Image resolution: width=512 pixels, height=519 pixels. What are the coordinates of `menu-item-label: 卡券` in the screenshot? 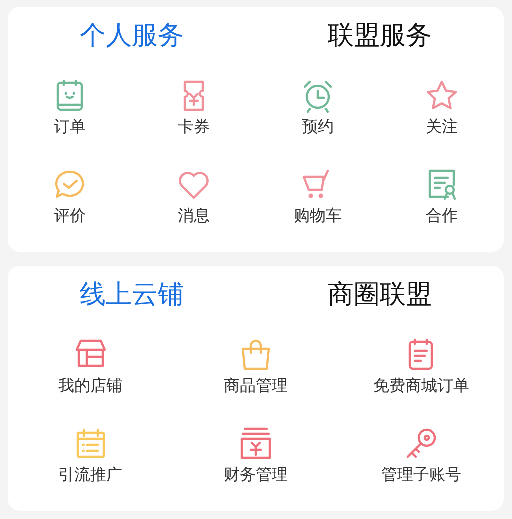 It's located at (194, 128).